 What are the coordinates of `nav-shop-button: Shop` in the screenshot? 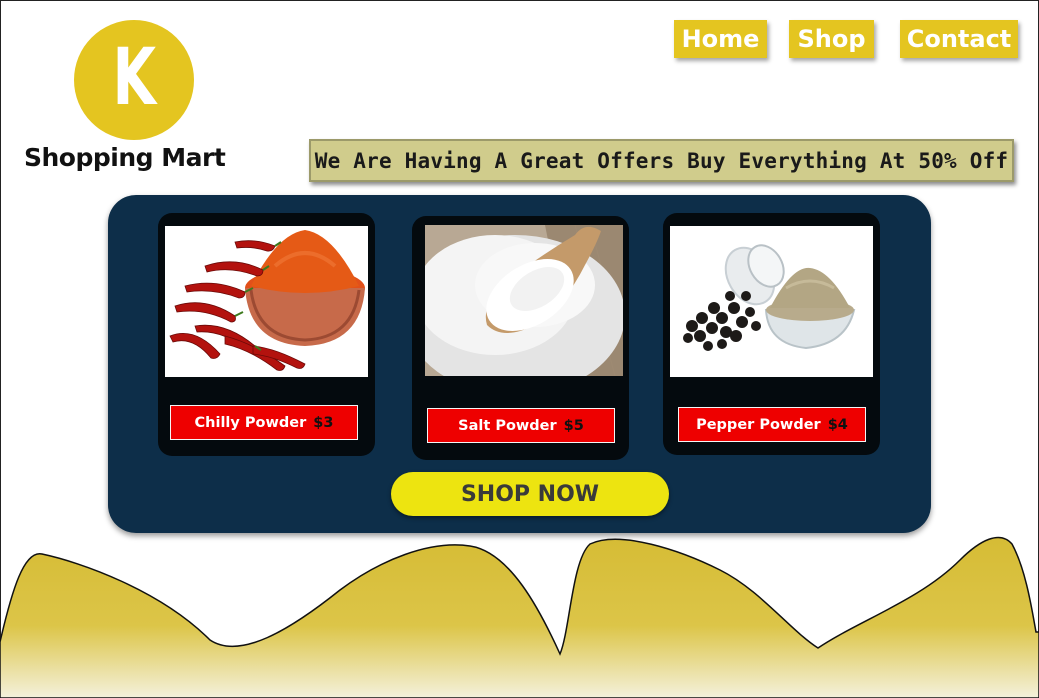 It's located at (831, 39).